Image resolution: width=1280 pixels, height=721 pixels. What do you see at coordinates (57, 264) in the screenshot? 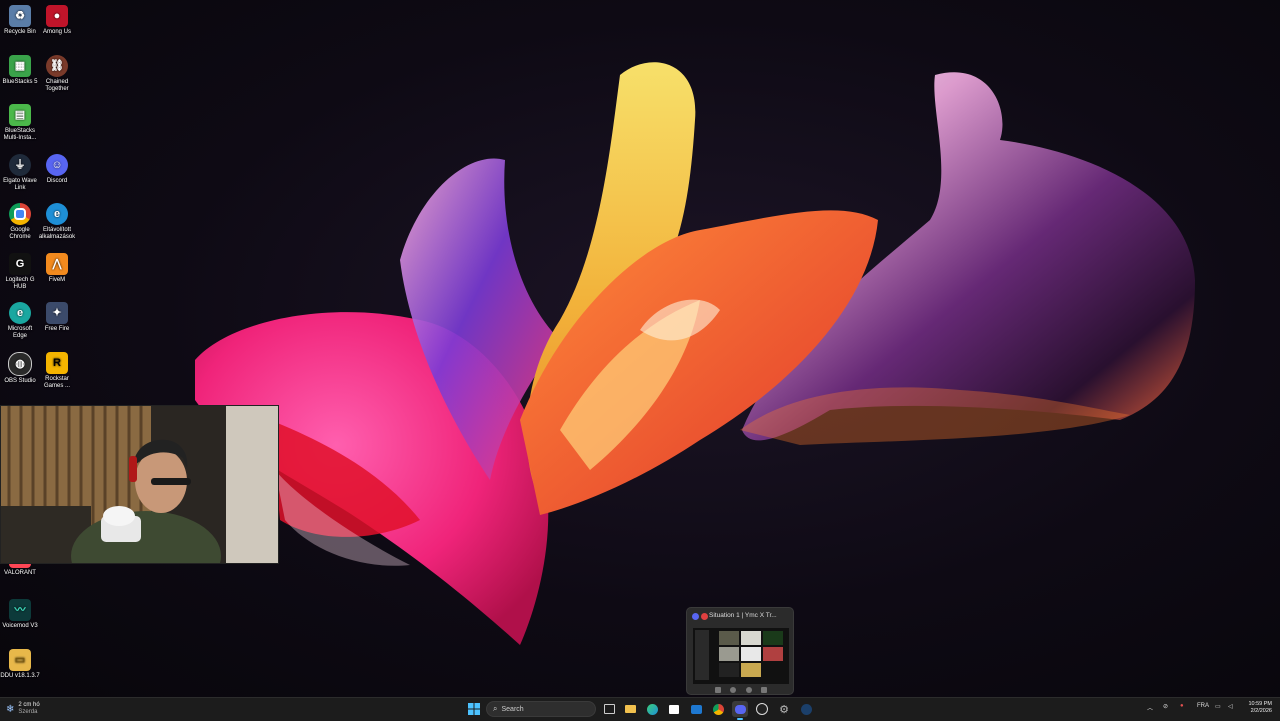
I see `fivem-icon: ⋀` at bounding box center [57, 264].